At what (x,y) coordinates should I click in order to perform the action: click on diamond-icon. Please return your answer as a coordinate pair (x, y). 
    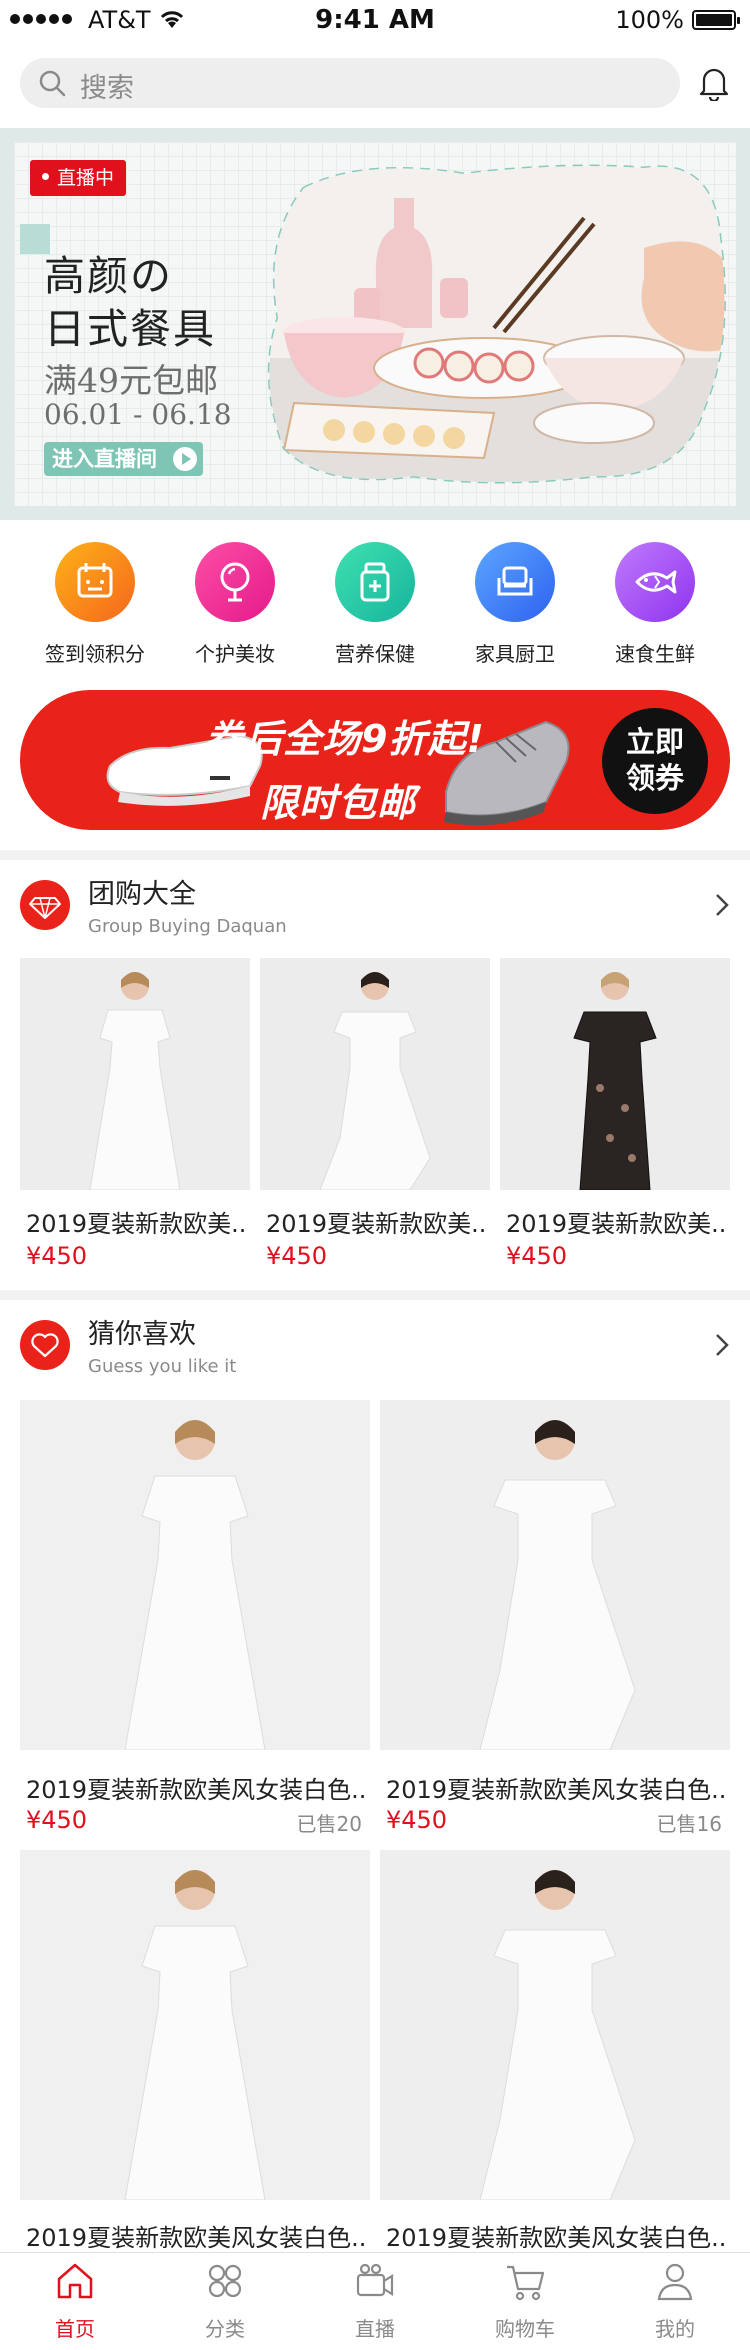
    Looking at the image, I should click on (45, 905).